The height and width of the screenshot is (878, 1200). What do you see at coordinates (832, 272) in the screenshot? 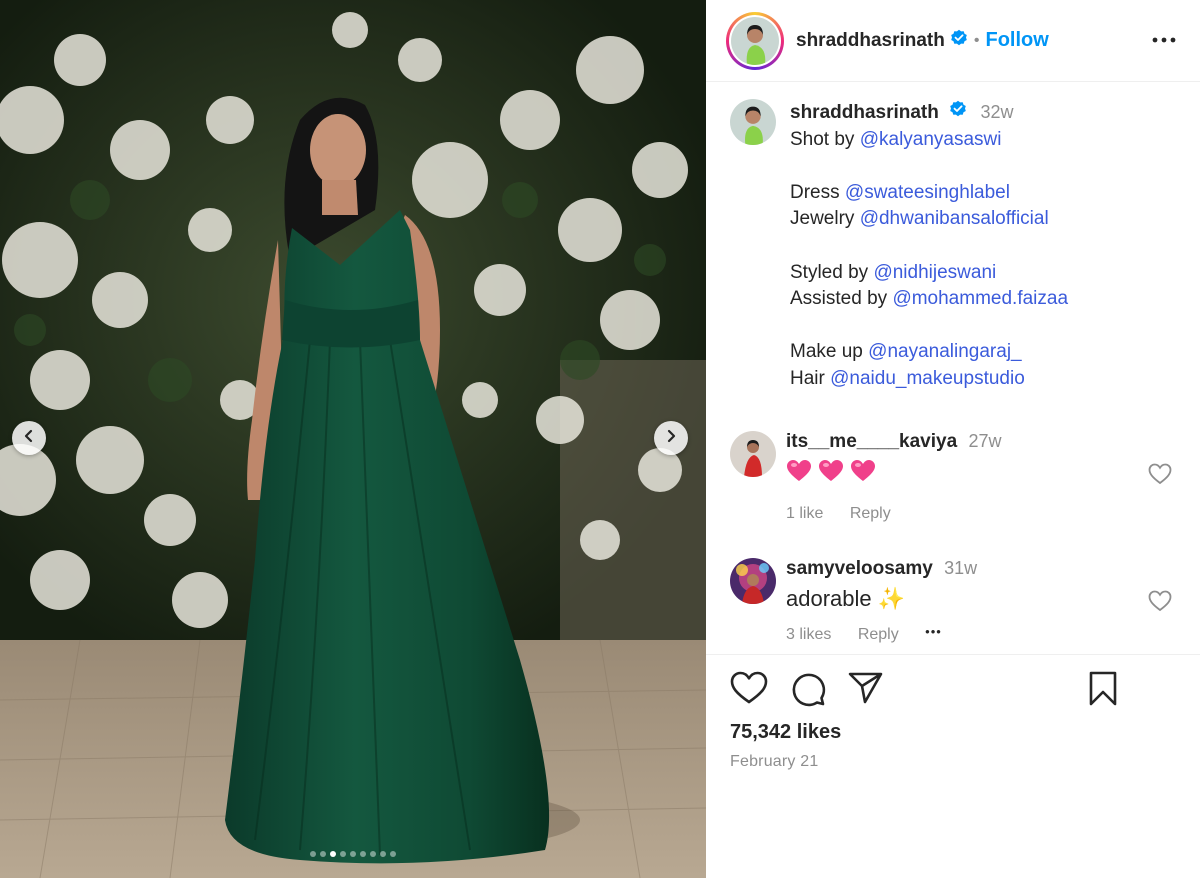
I see `caption-line-prefix: Styled by` at bounding box center [832, 272].